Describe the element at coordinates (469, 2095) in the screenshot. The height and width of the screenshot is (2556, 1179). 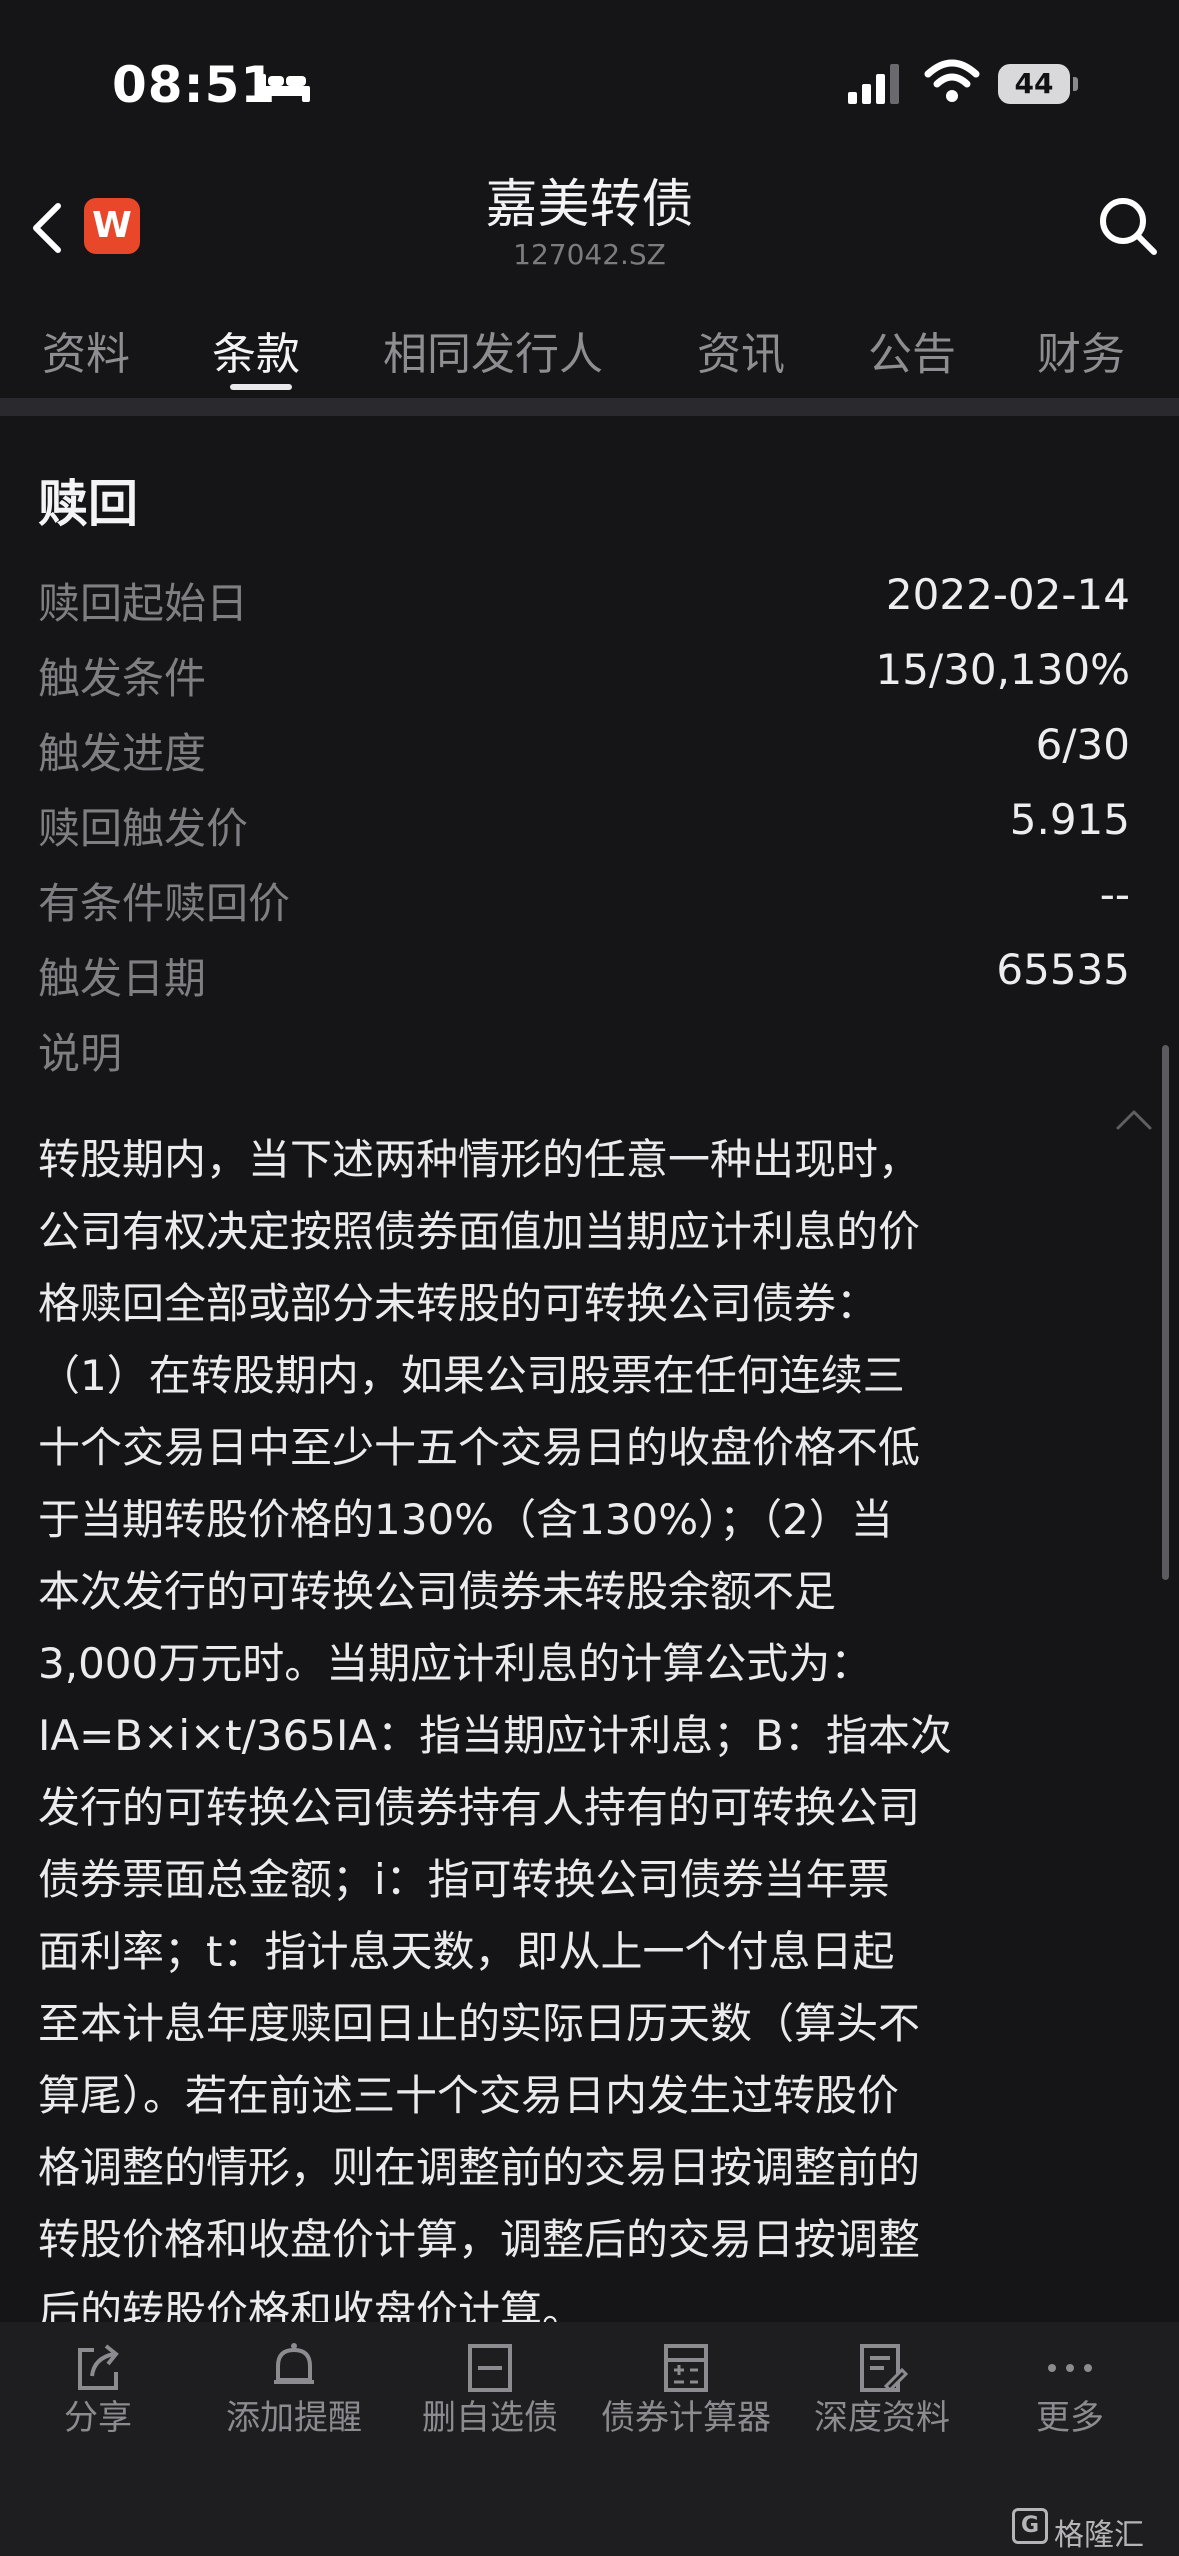
I see `description-line: 算尾）。若在前述三十个交易日内发生过转股价` at that location.